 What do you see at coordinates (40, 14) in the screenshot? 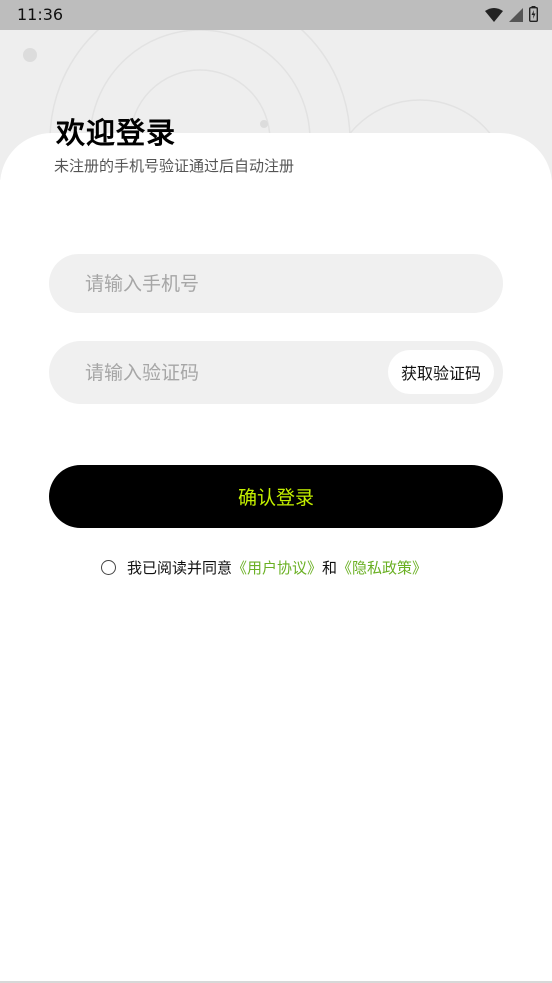
I see `status-time: 11:36` at bounding box center [40, 14].